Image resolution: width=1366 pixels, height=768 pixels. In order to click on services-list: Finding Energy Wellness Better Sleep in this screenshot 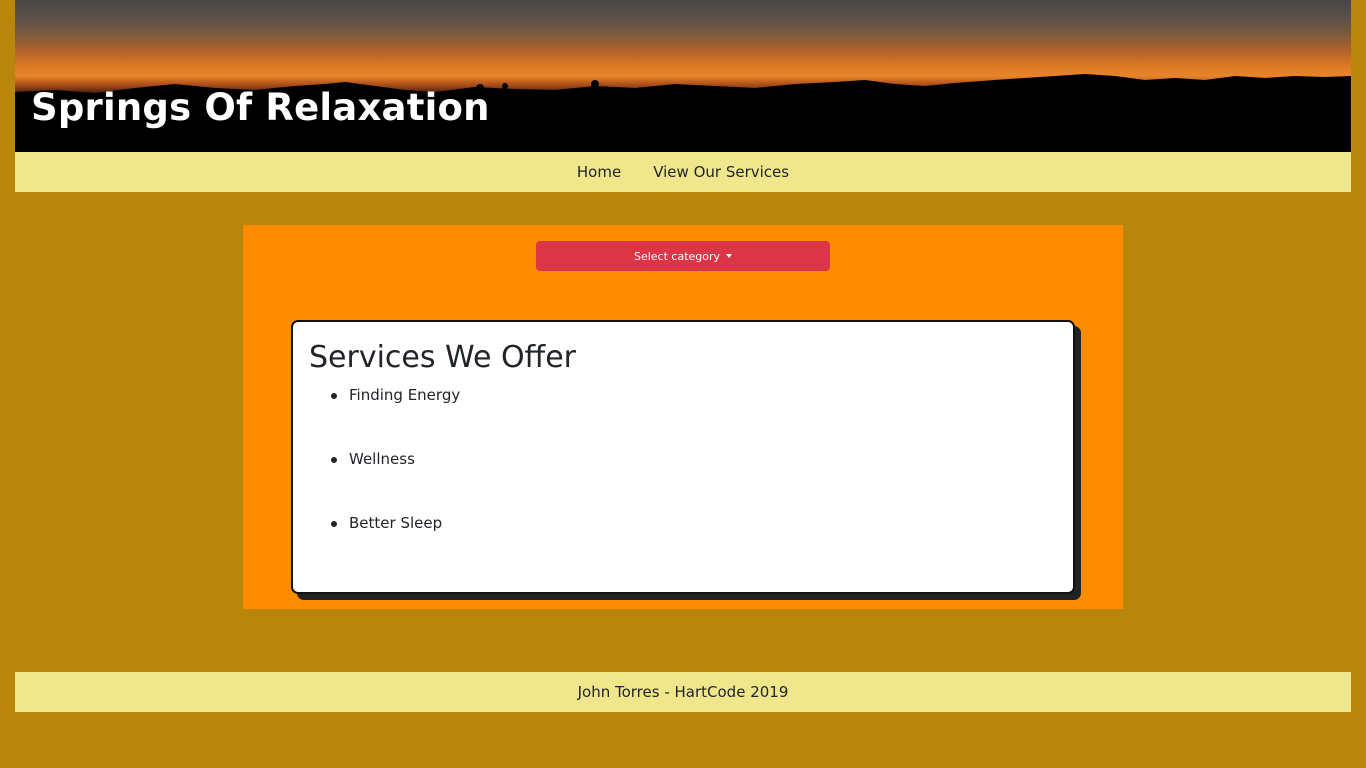, I will do `click(395, 482)`.